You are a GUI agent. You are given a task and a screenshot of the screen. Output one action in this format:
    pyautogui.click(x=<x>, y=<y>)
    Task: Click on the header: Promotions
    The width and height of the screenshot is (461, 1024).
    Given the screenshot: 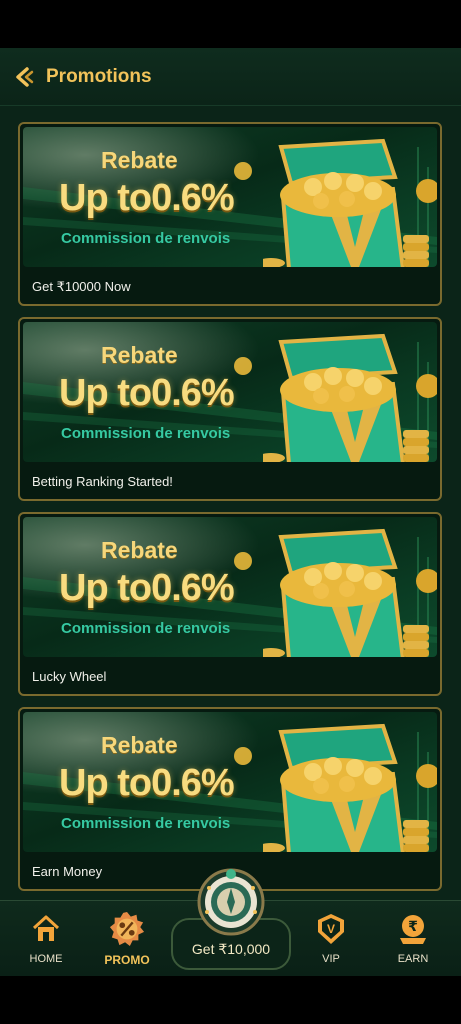 What is the action you would take?
    pyautogui.click(x=230, y=77)
    